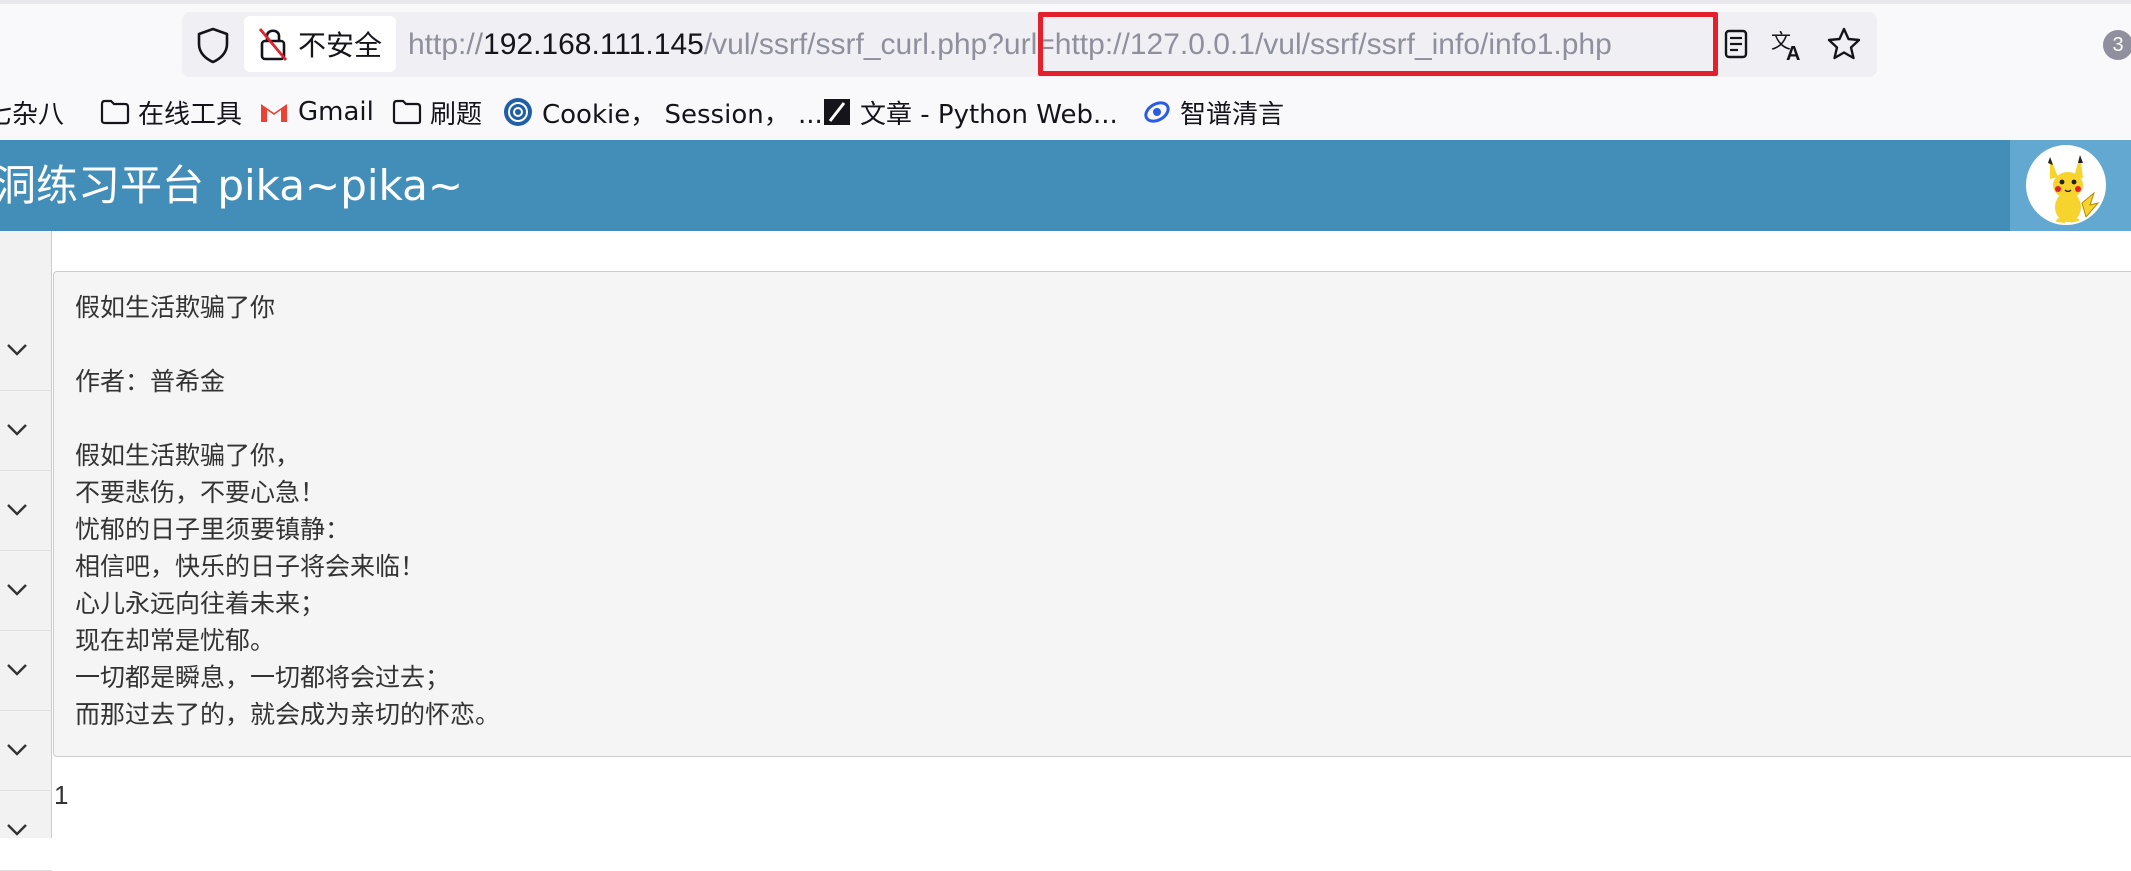 The width and height of the screenshot is (2131, 871). I want to click on bookmark-label: 七杂八, so click(32, 114).